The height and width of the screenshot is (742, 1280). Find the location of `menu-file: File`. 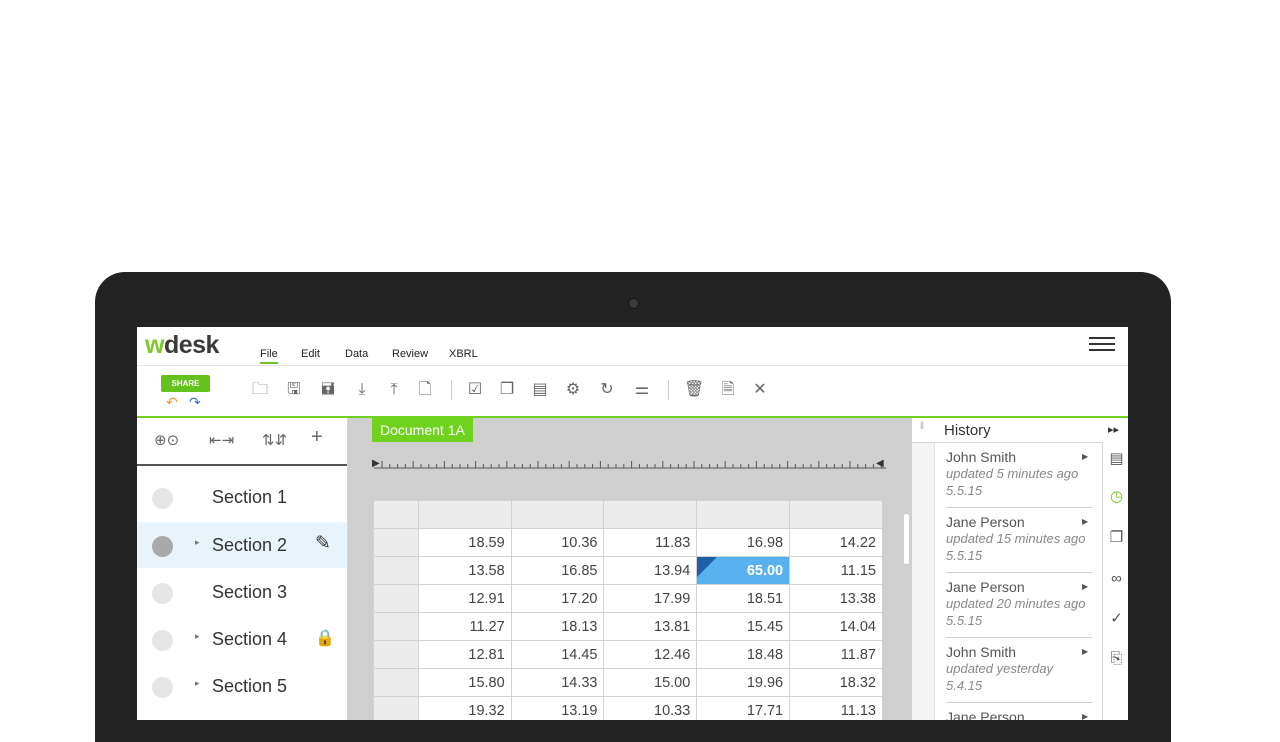

menu-file: File is located at coordinates (269, 356).